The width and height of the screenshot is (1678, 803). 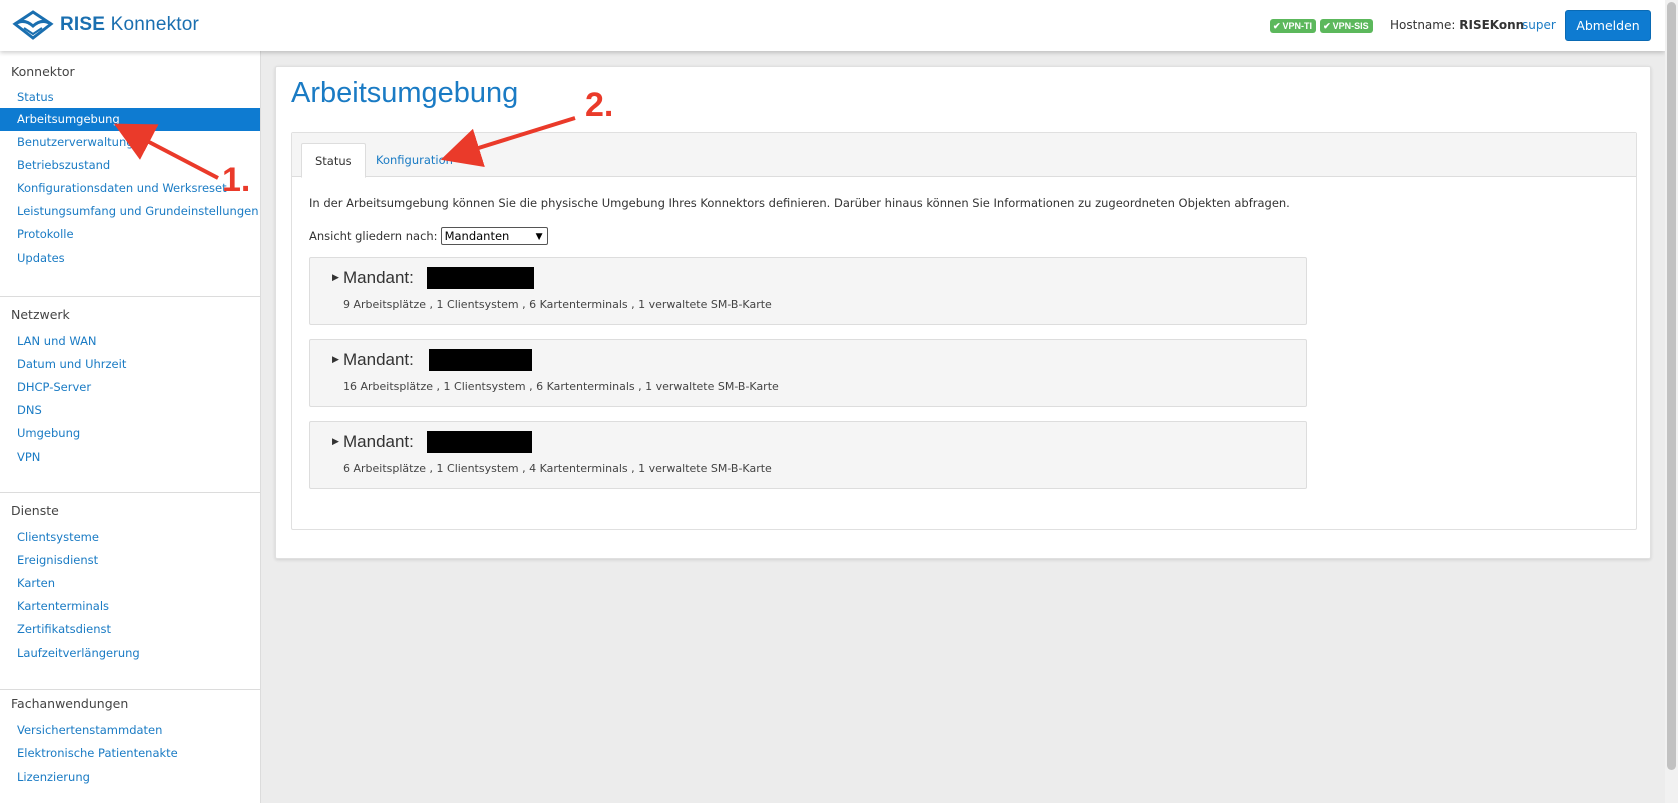 I want to click on sidebar-item-versichertenstammdaten: Versichertenstammdaten, so click(x=130, y=730).